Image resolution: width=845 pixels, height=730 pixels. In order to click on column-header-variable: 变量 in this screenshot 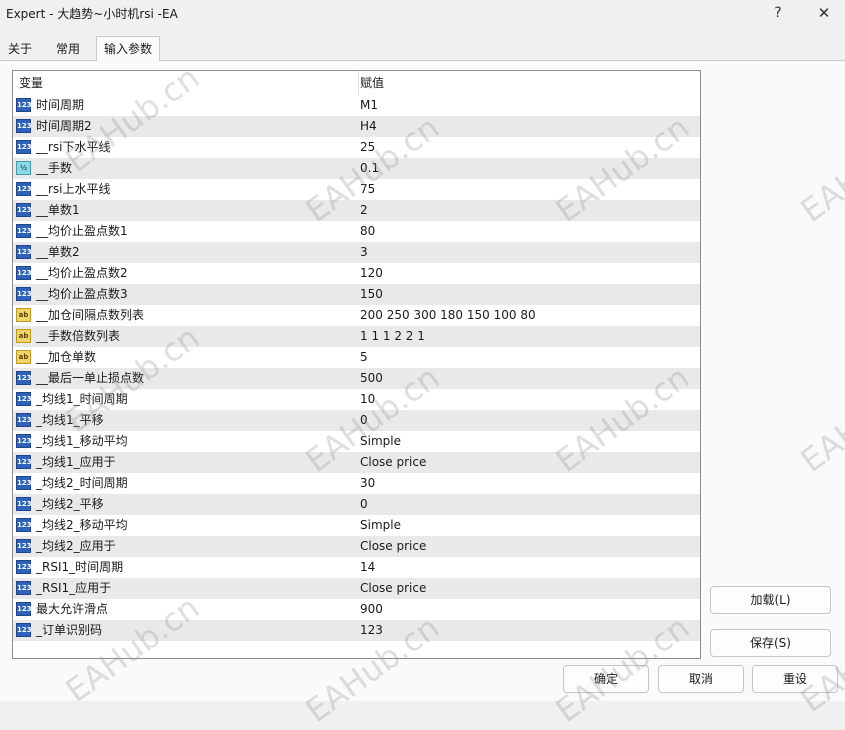, I will do `click(31, 83)`.